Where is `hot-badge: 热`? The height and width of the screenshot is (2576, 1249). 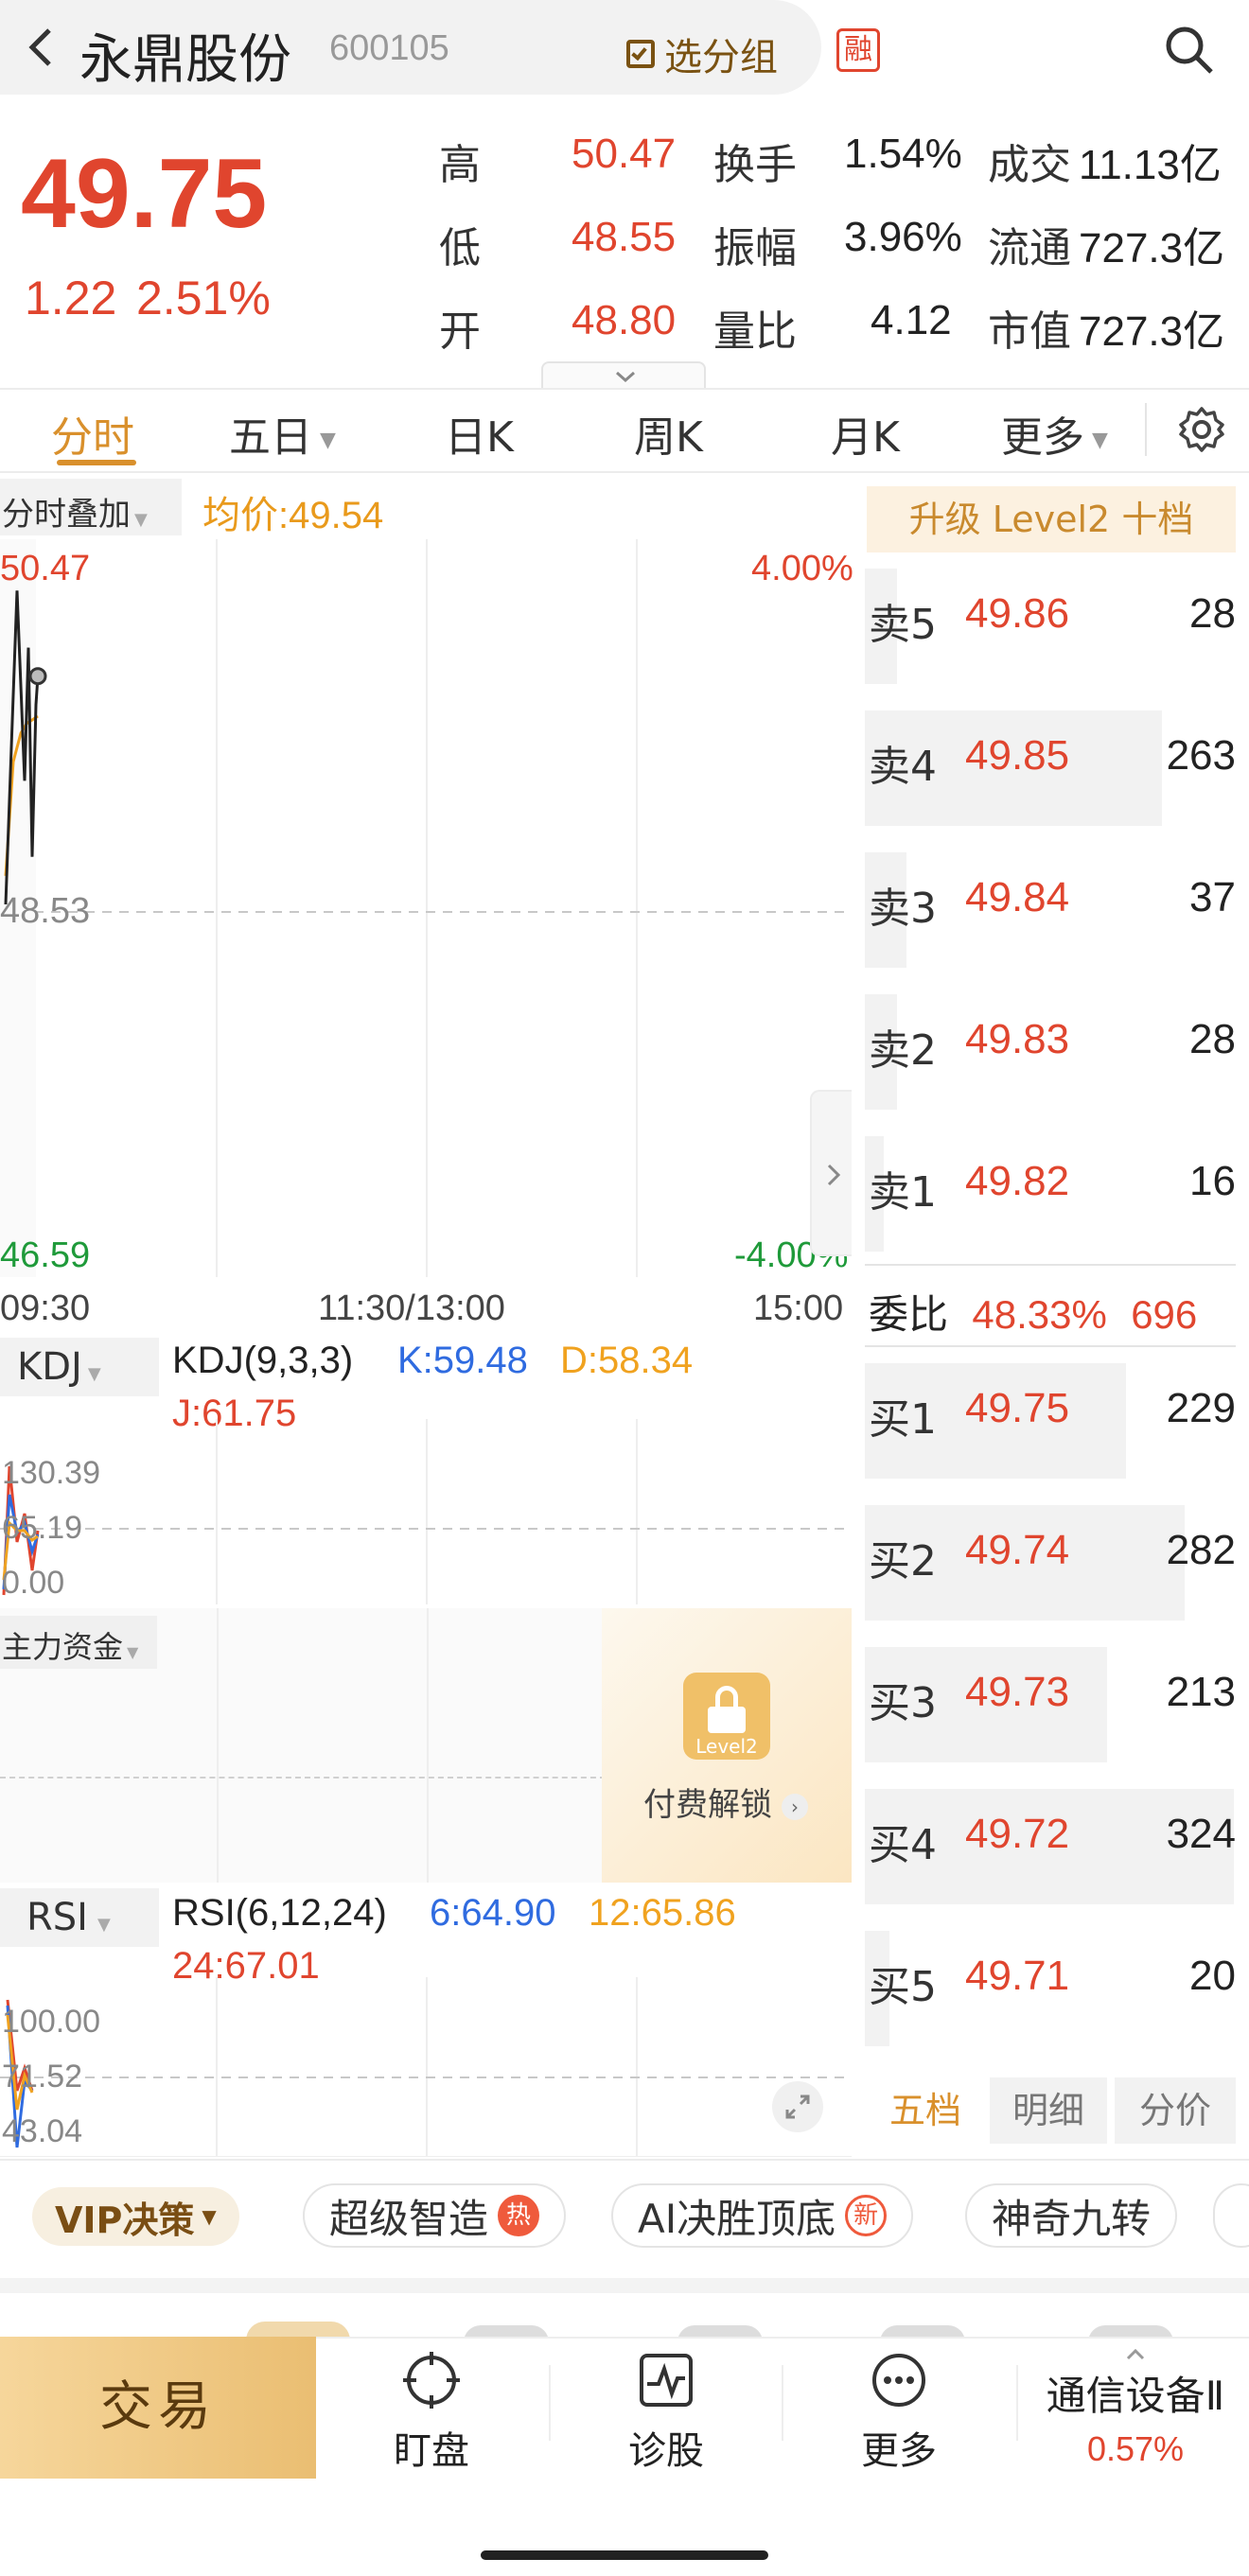 hot-badge: 热 is located at coordinates (519, 2216).